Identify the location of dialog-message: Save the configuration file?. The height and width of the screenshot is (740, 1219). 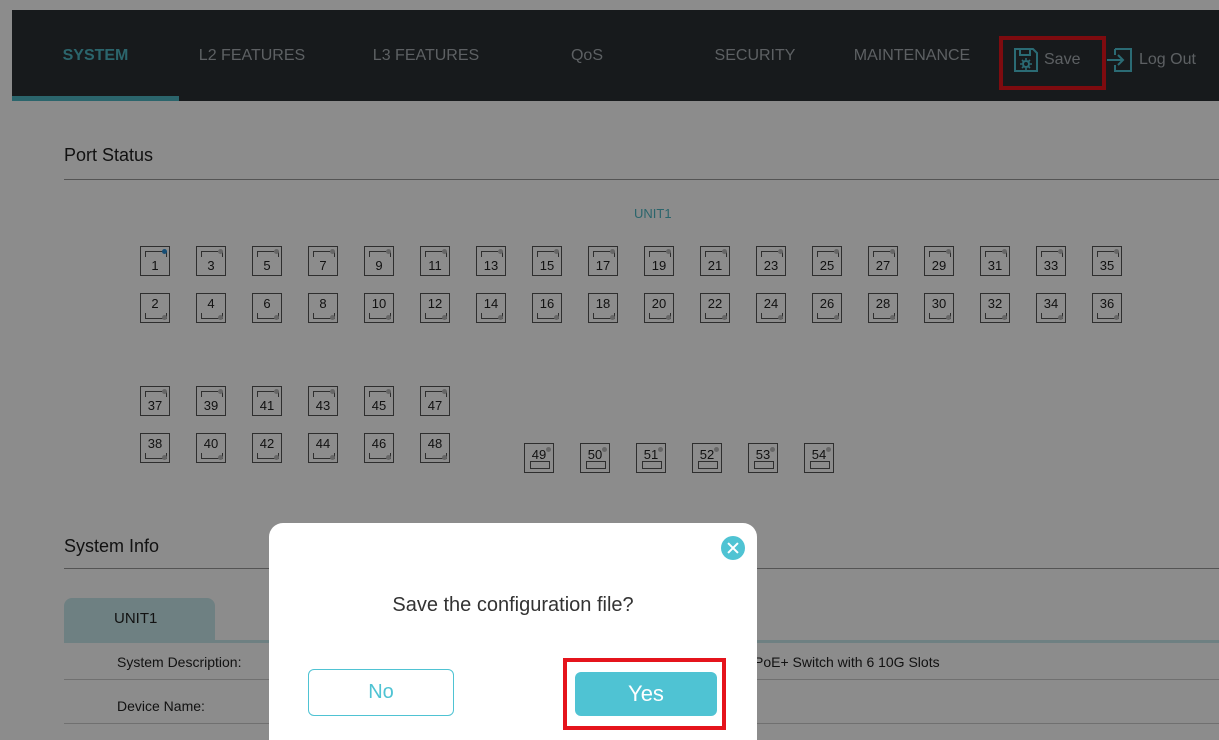
(513, 605).